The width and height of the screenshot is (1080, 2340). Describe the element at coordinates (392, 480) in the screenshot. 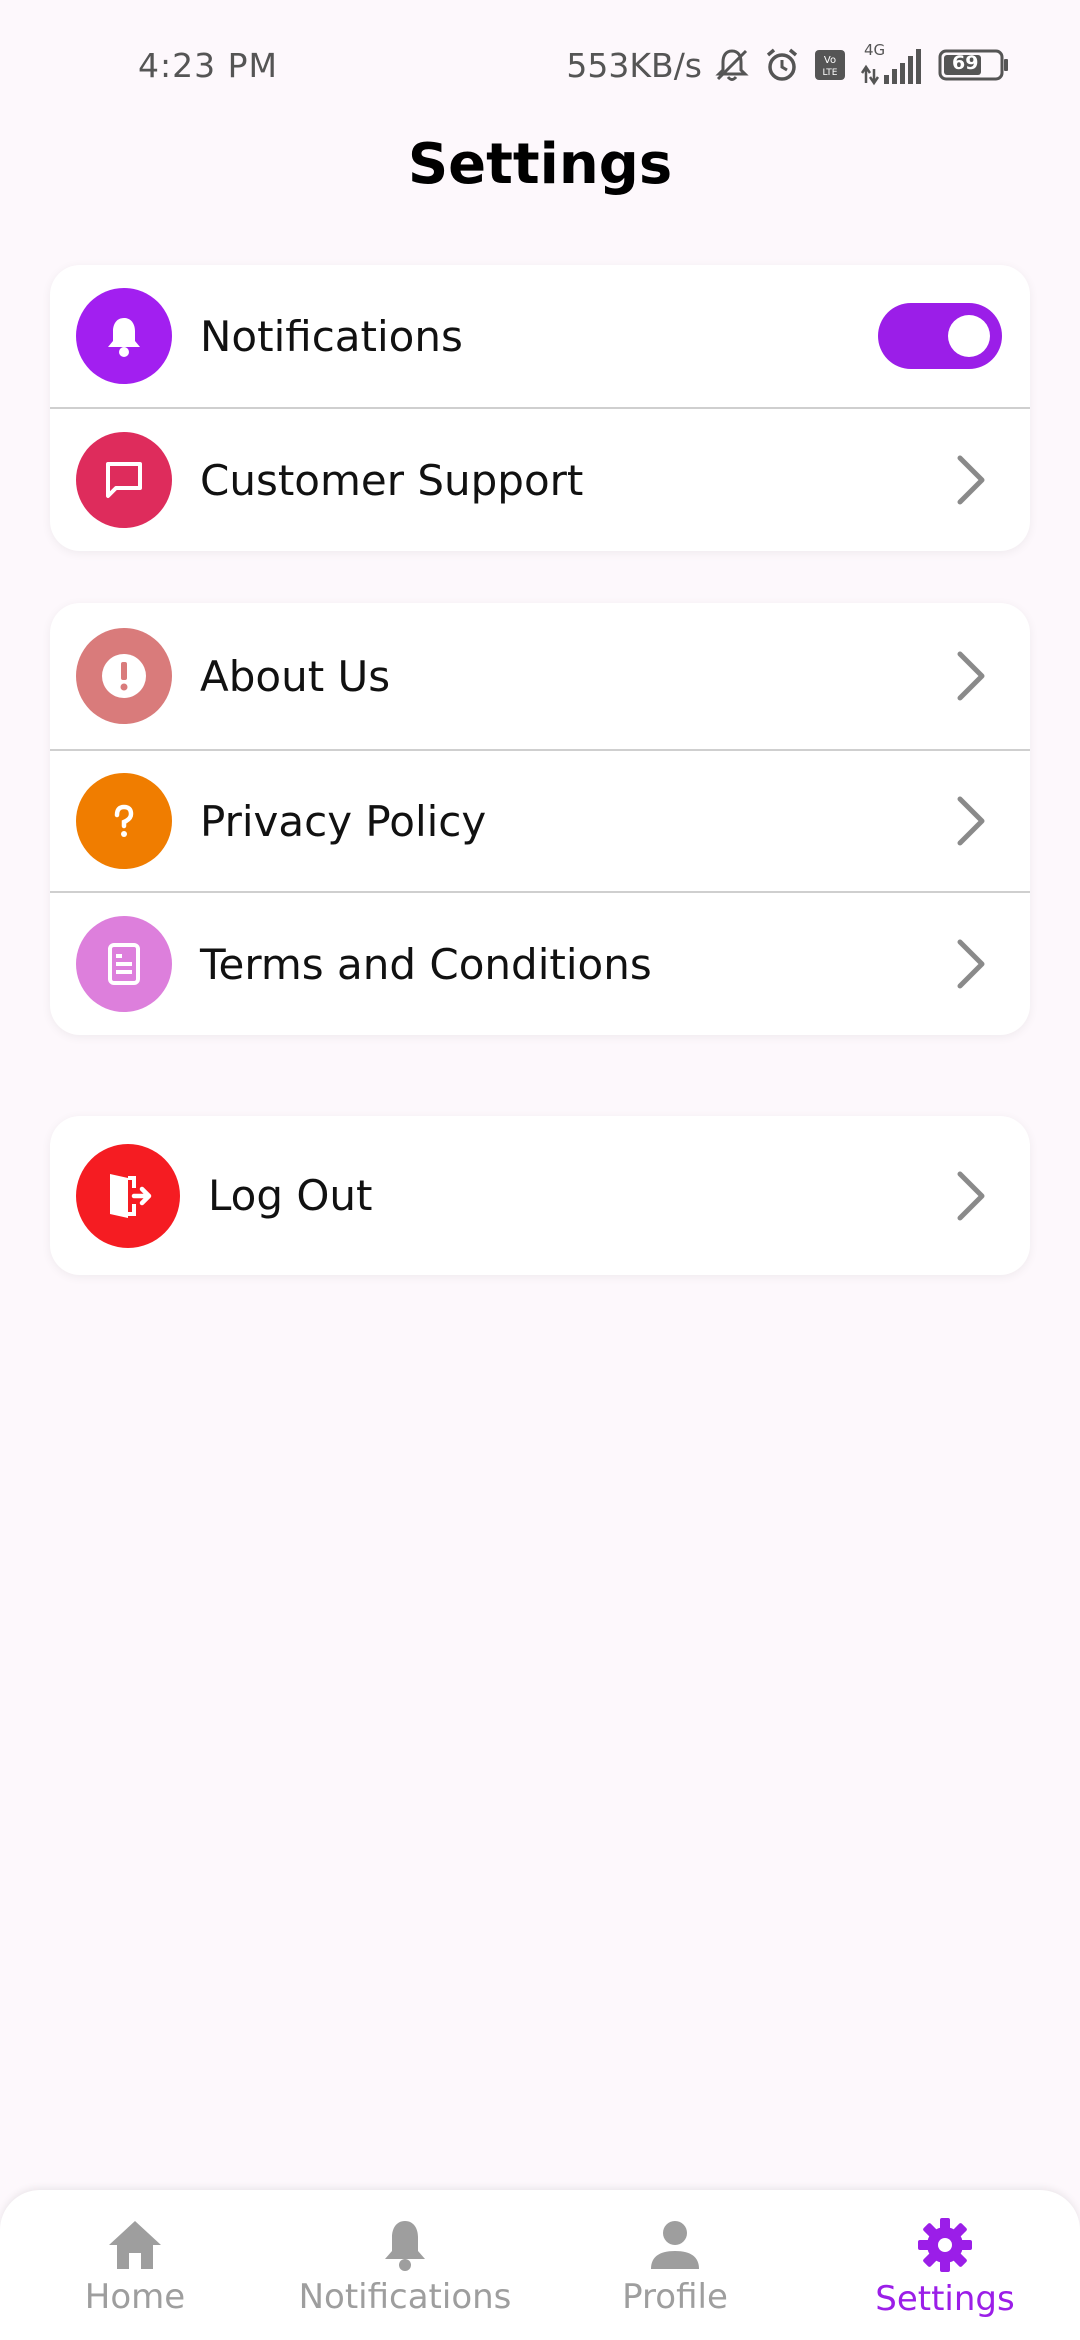

I see `customer-support-label: Customer Support` at that location.